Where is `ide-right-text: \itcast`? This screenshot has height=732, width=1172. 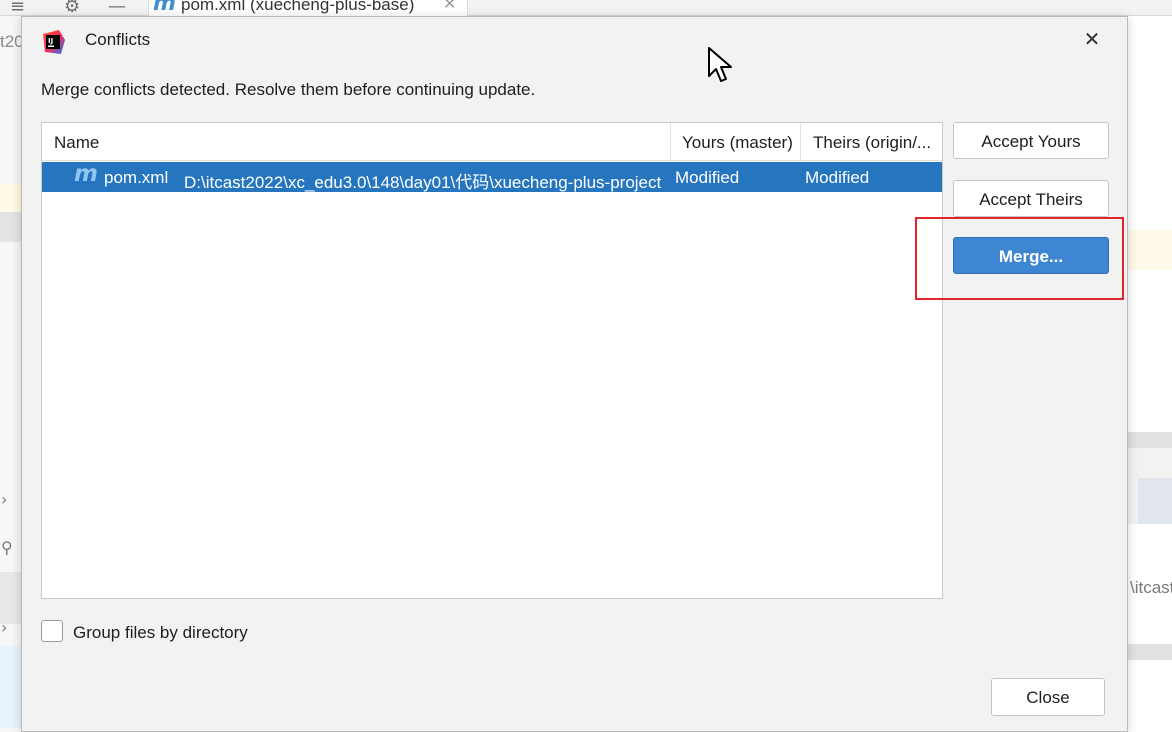 ide-right-text: \itcast is located at coordinates (1151, 587).